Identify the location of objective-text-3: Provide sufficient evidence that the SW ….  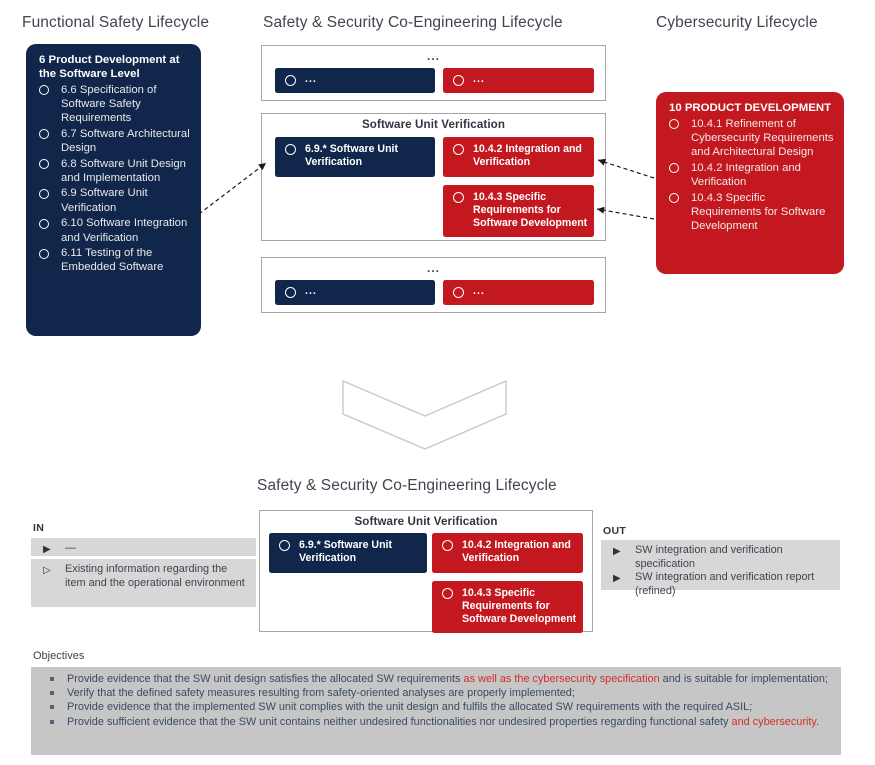
(443, 722).